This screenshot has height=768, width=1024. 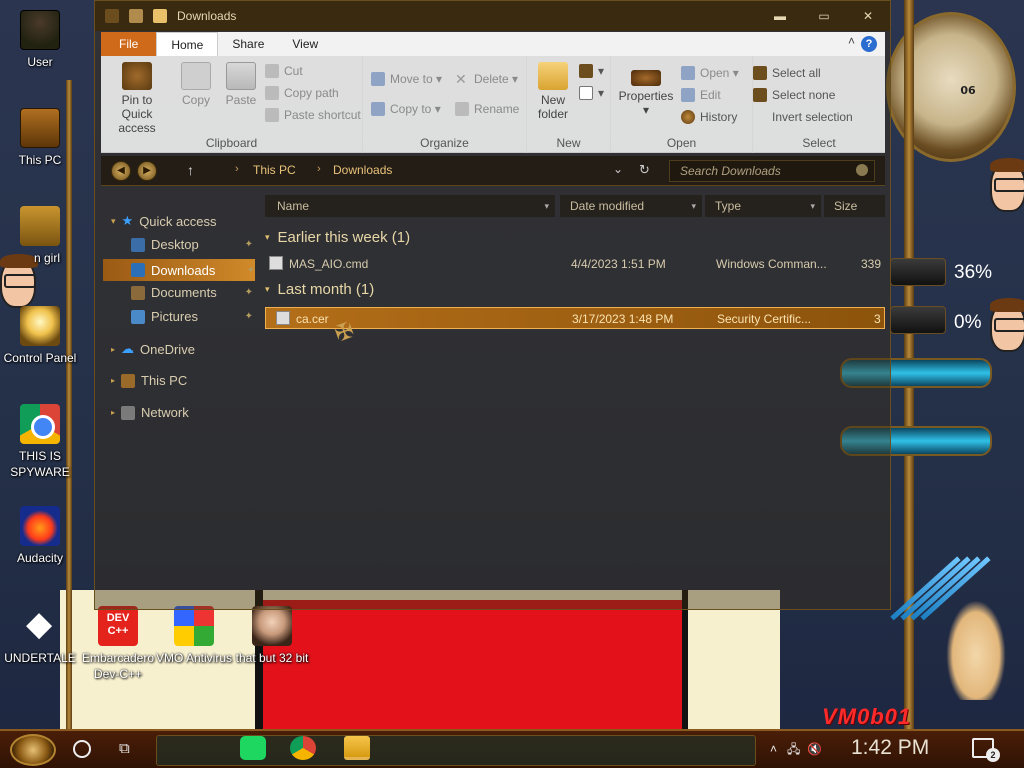 What do you see at coordinates (869, 44) in the screenshot?
I see `help-icon: ?` at bounding box center [869, 44].